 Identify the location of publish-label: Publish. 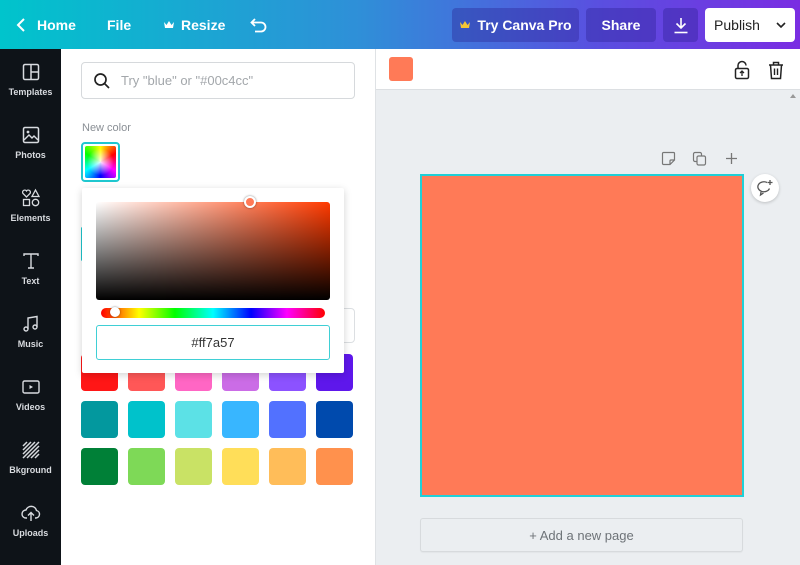
(737, 25).